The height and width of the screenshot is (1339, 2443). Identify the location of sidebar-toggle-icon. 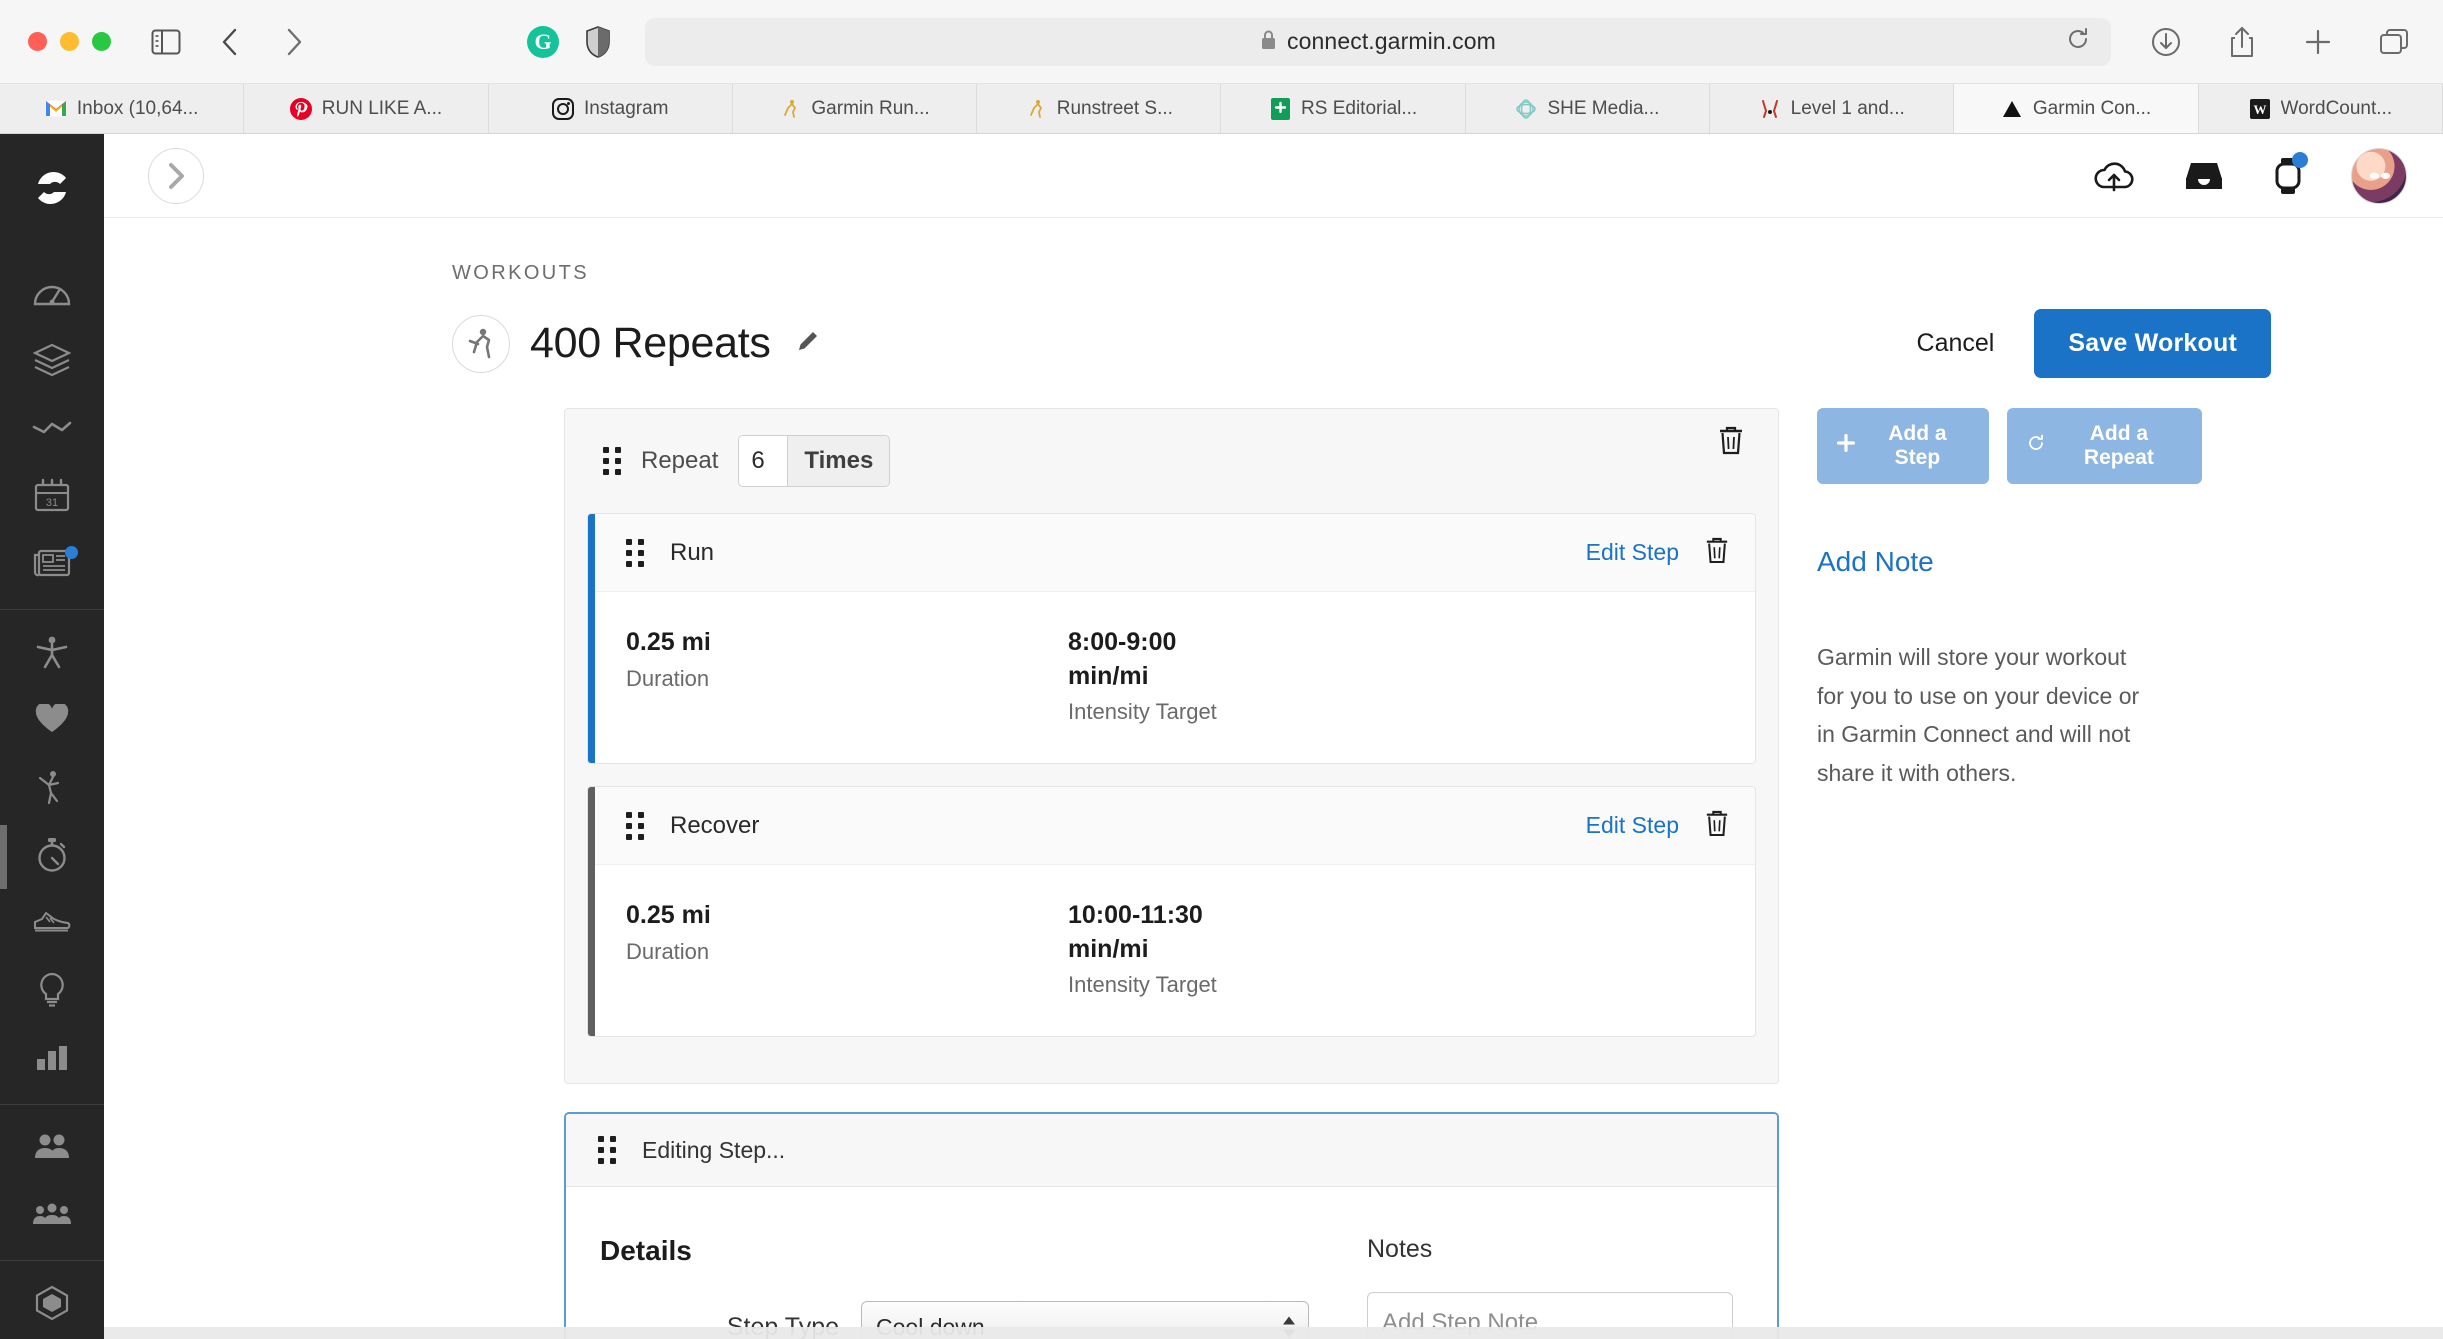
(166, 42).